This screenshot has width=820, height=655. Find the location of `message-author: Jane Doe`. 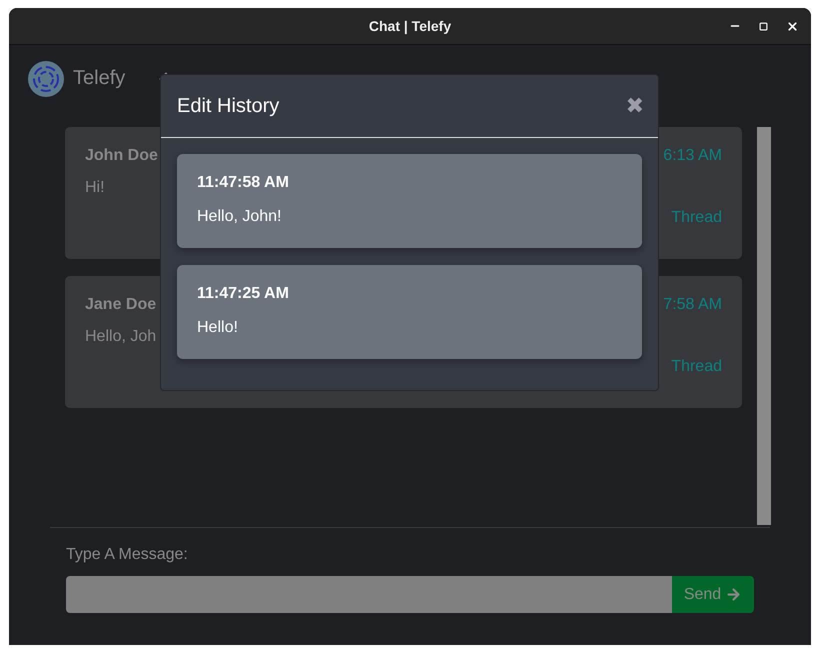

message-author: Jane Doe is located at coordinates (120, 305).